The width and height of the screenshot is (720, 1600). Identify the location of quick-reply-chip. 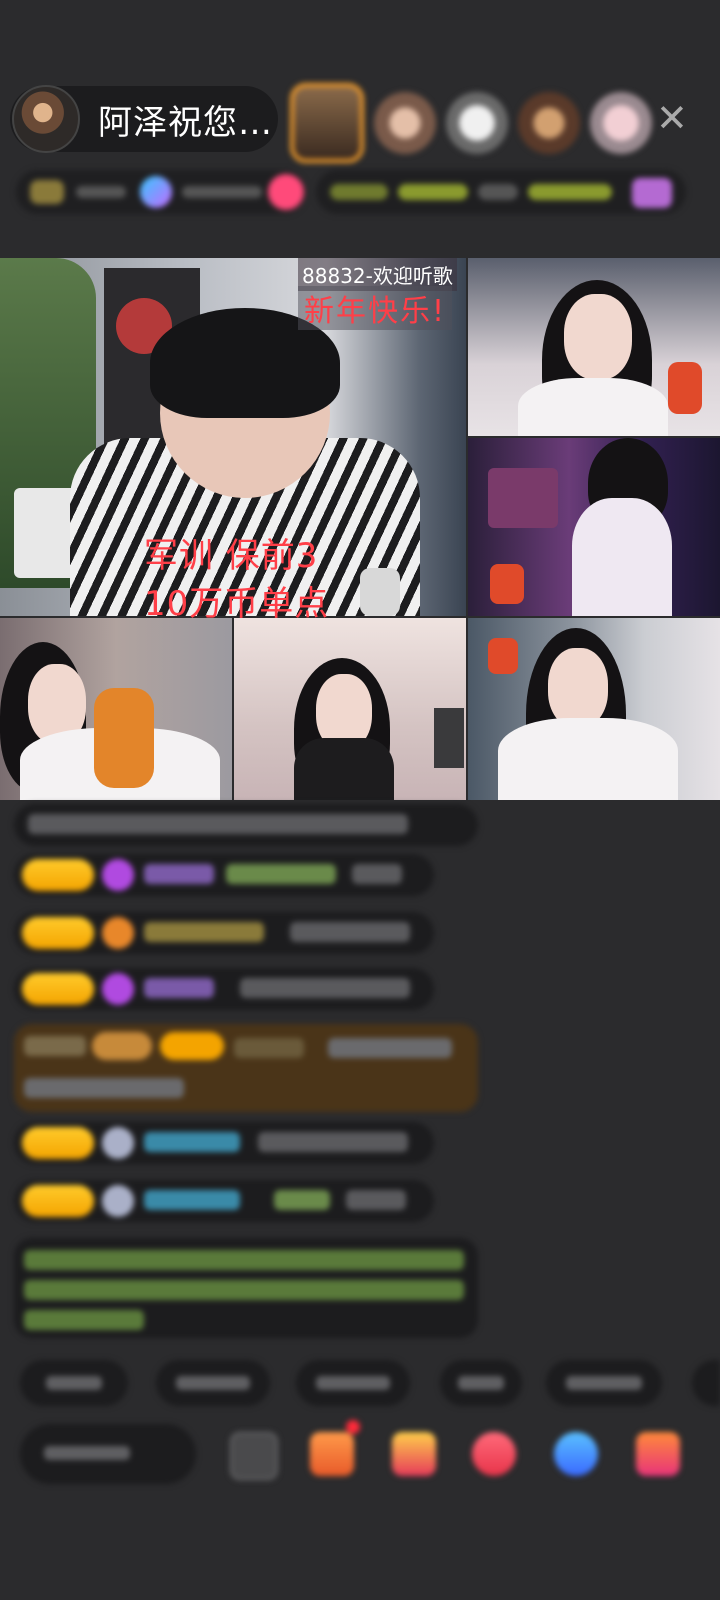
(706, 1383).